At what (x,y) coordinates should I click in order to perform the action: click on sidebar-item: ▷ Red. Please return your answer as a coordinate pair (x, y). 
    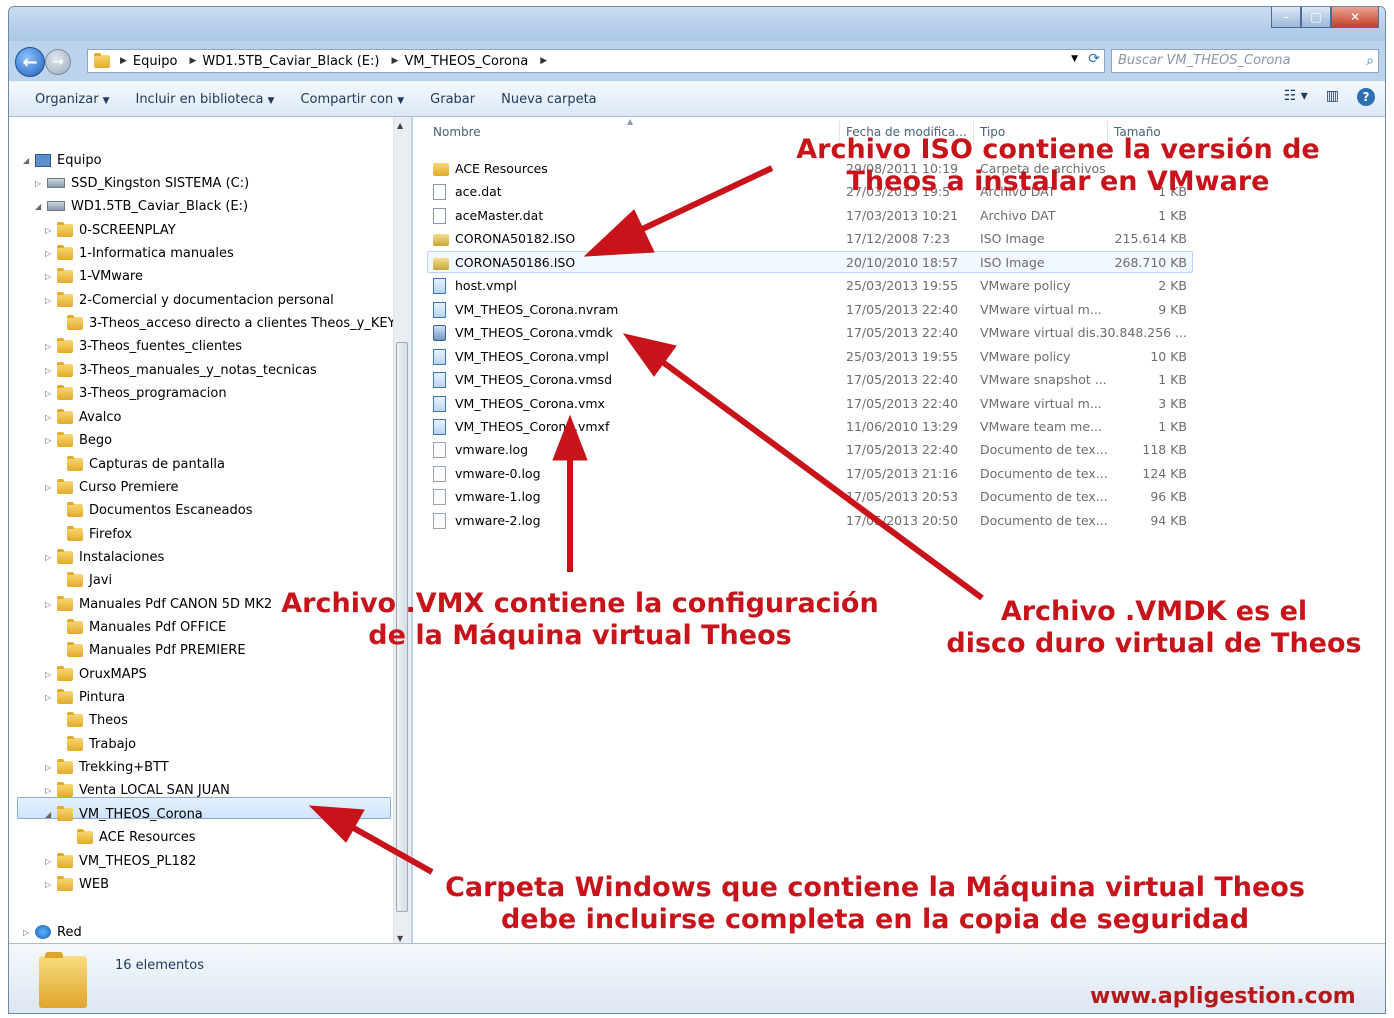
    Looking at the image, I should click on (52, 932).